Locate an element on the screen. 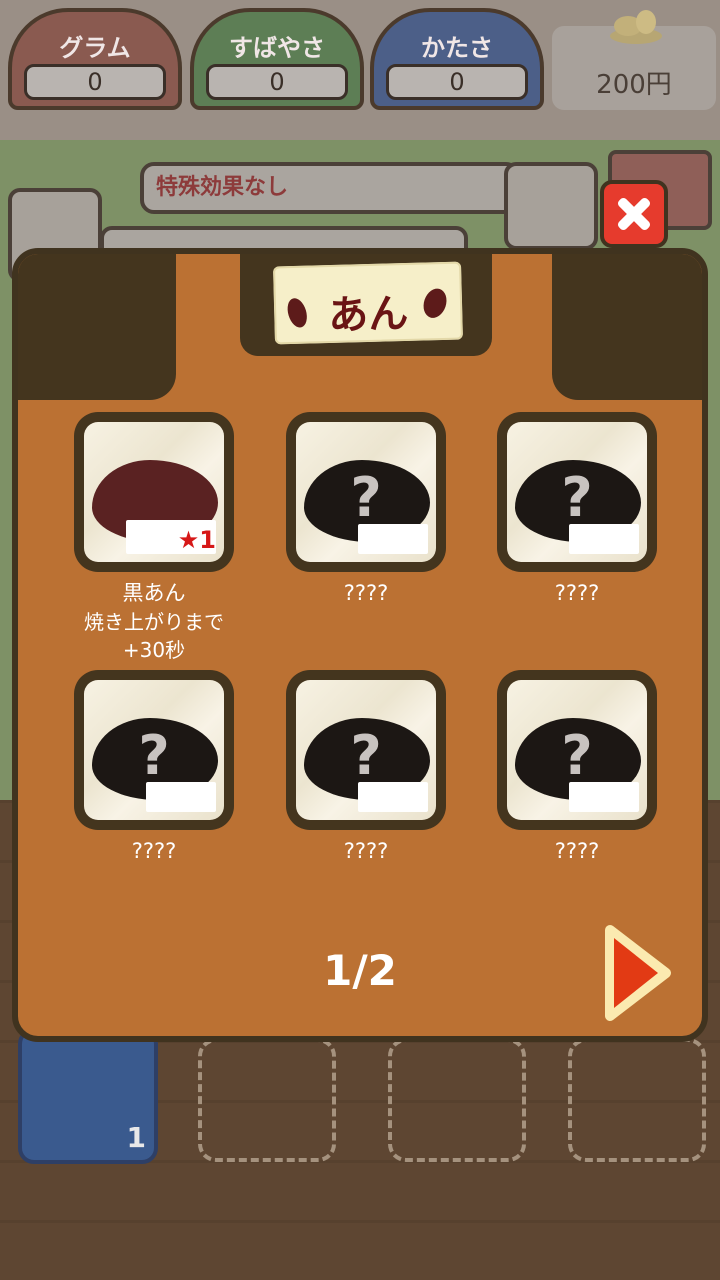 The height and width of the screenshot is (1280, 720). stat-hardness: かたさ 0 is located at coordinates (457, 59).